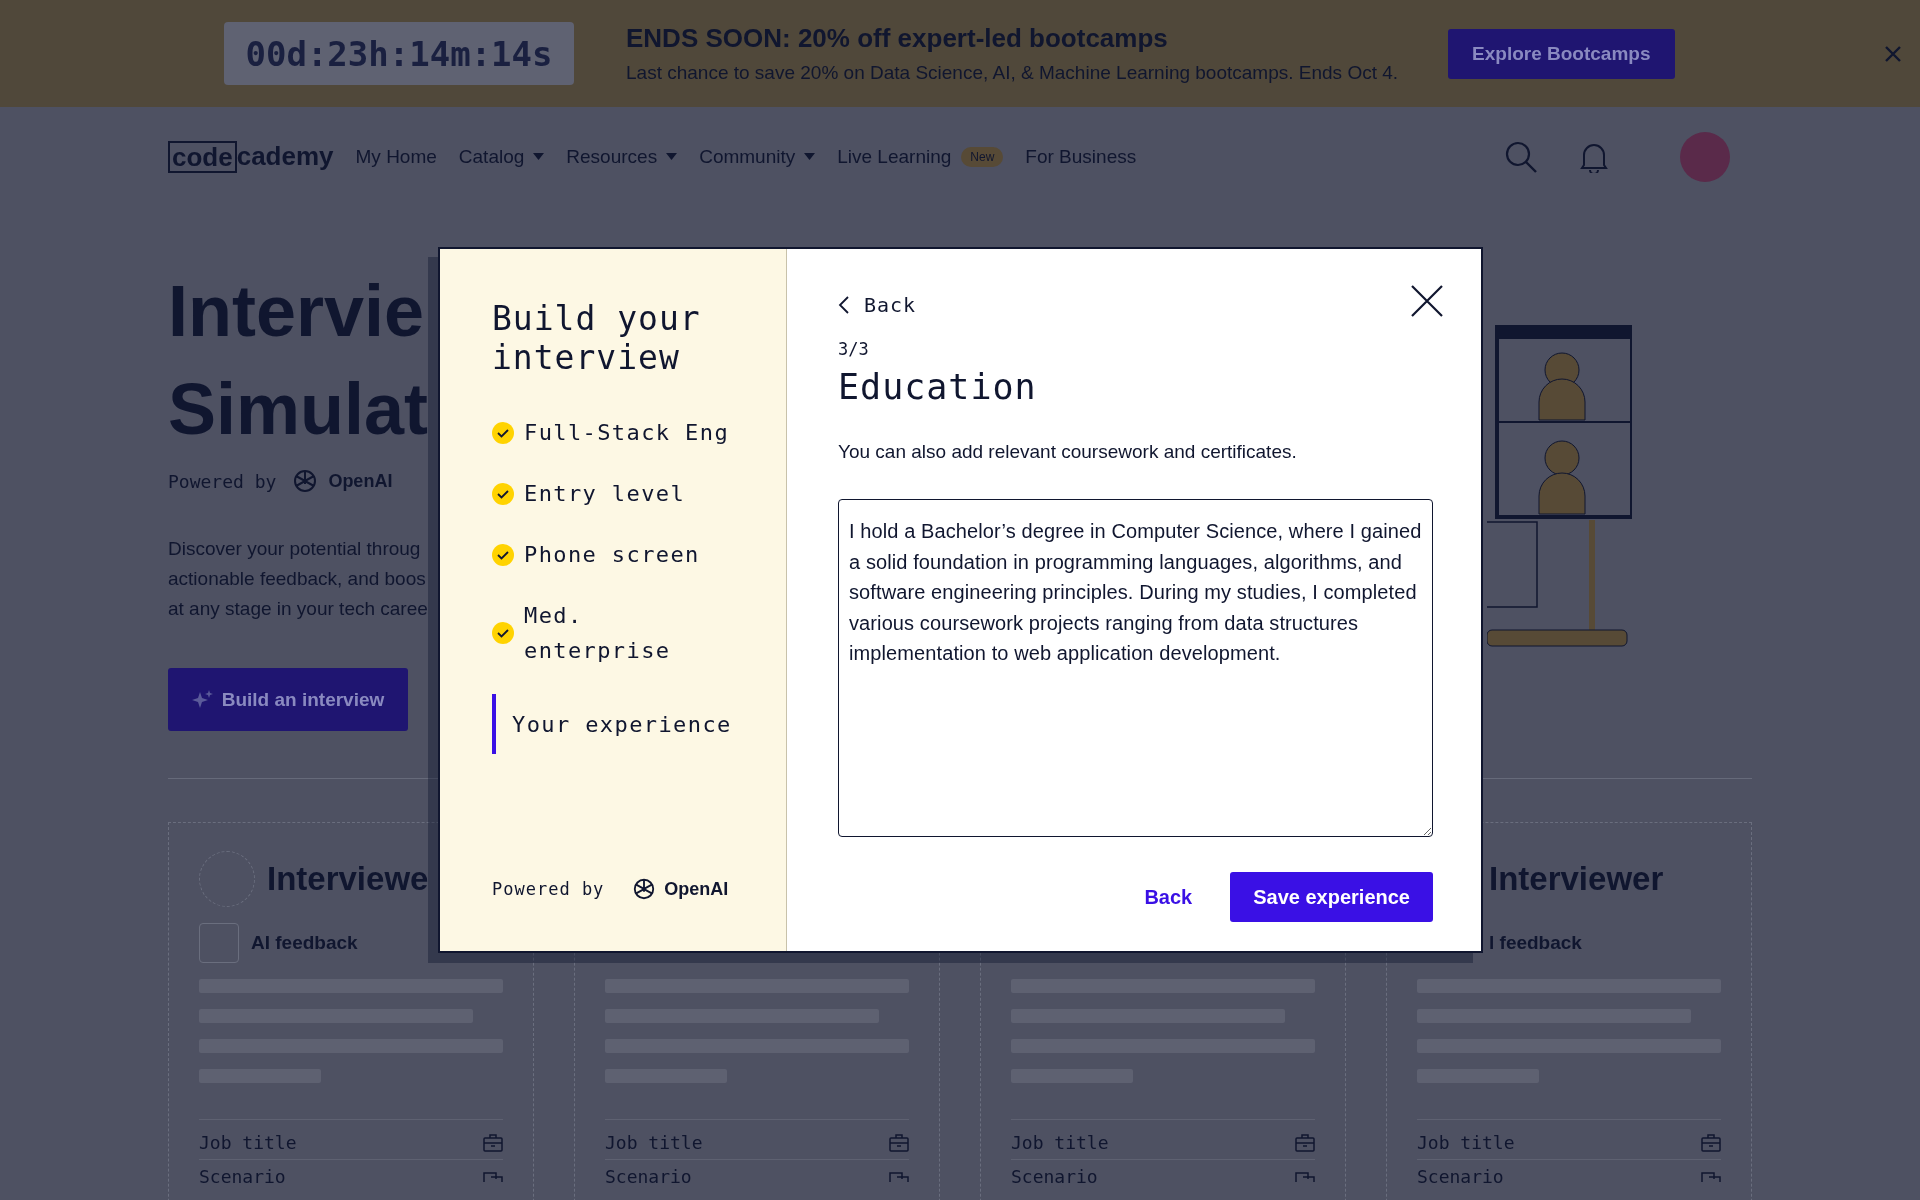 The image size is (1920, 1200). Describe the element at coordinates (295, 549) in the screenshot. I see `hero-description: Discover your potential throug` at that location.